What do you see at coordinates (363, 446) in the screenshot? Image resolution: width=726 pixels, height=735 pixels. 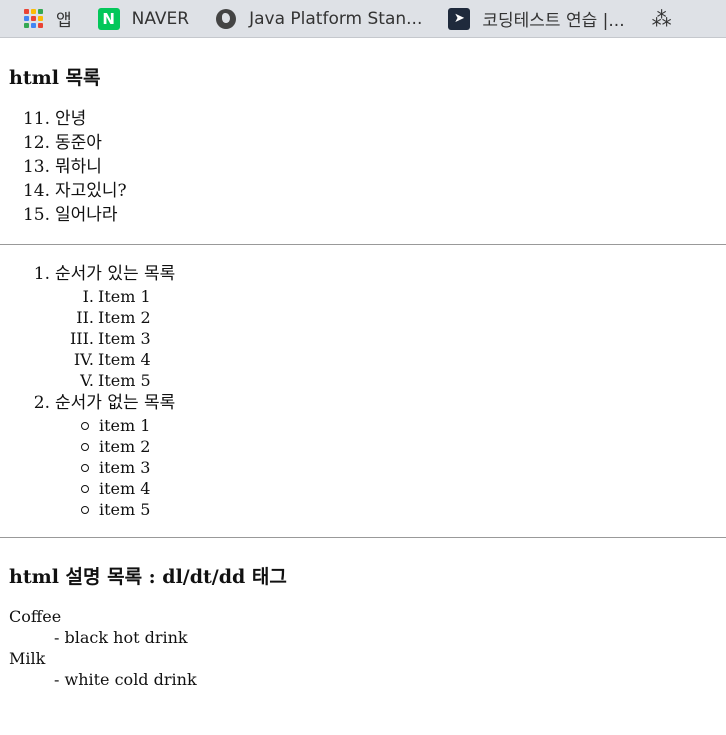 I see `list-item: item 2` at bounding box center [363, 446].